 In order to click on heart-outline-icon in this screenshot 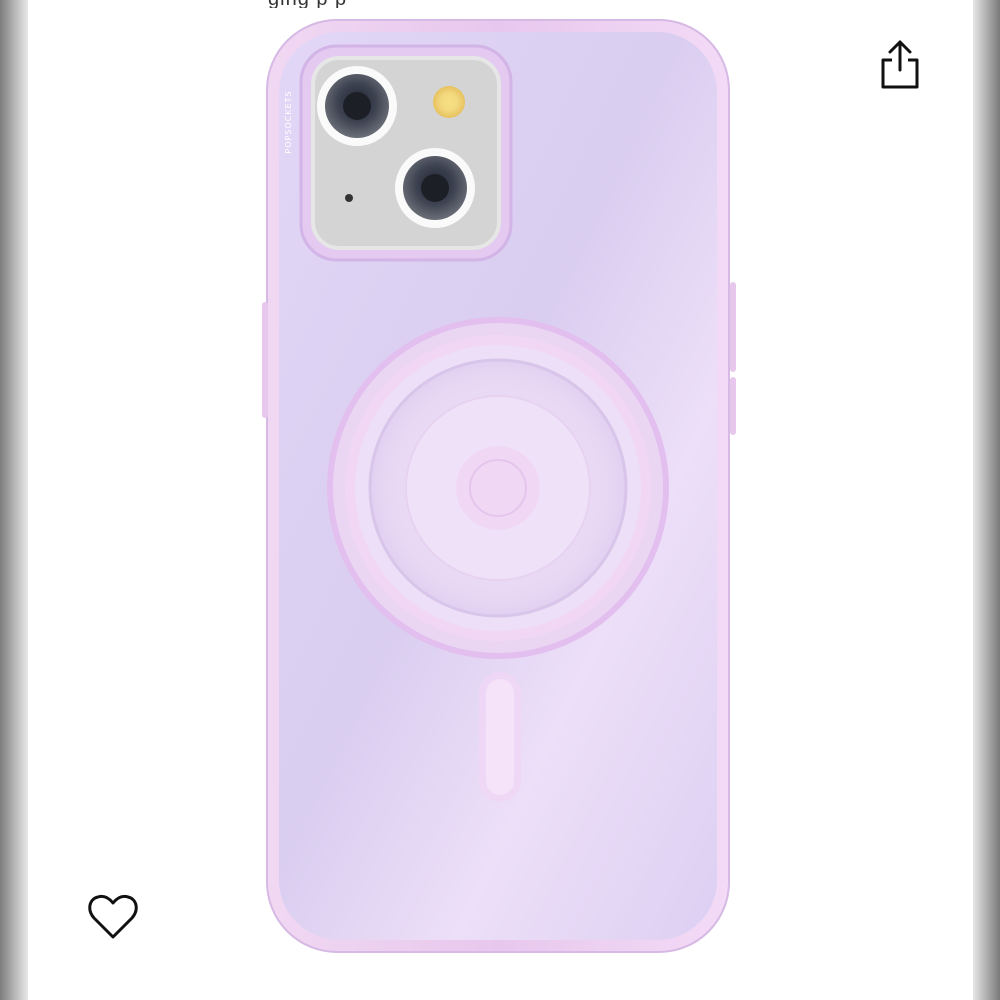, I will do `click(113, 916)`.